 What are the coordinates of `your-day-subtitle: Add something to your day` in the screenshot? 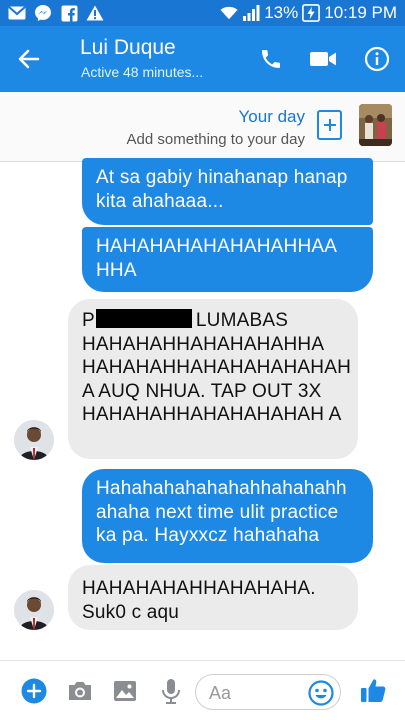 It's located at (215, 139).